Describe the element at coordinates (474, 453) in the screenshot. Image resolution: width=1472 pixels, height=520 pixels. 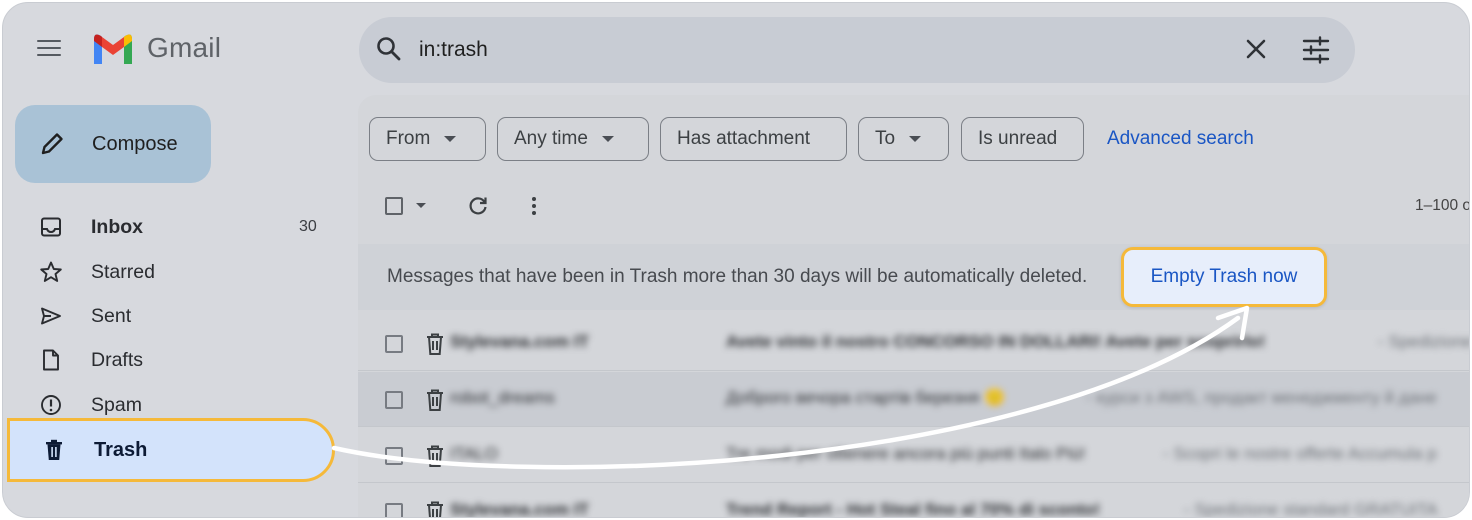
I see `email-sender: ITALO` at that location.